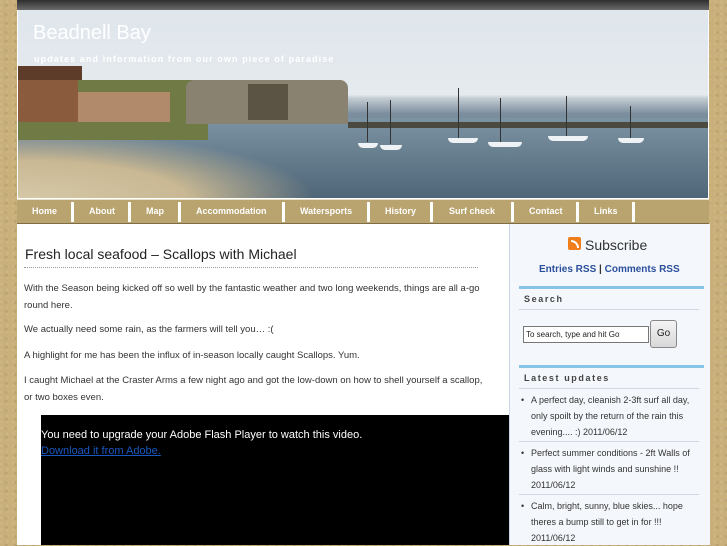  Describe the element at coordinates (101, 451) in the screenshot. I see `download-flash-link: Download it from Adobe.` at that location.